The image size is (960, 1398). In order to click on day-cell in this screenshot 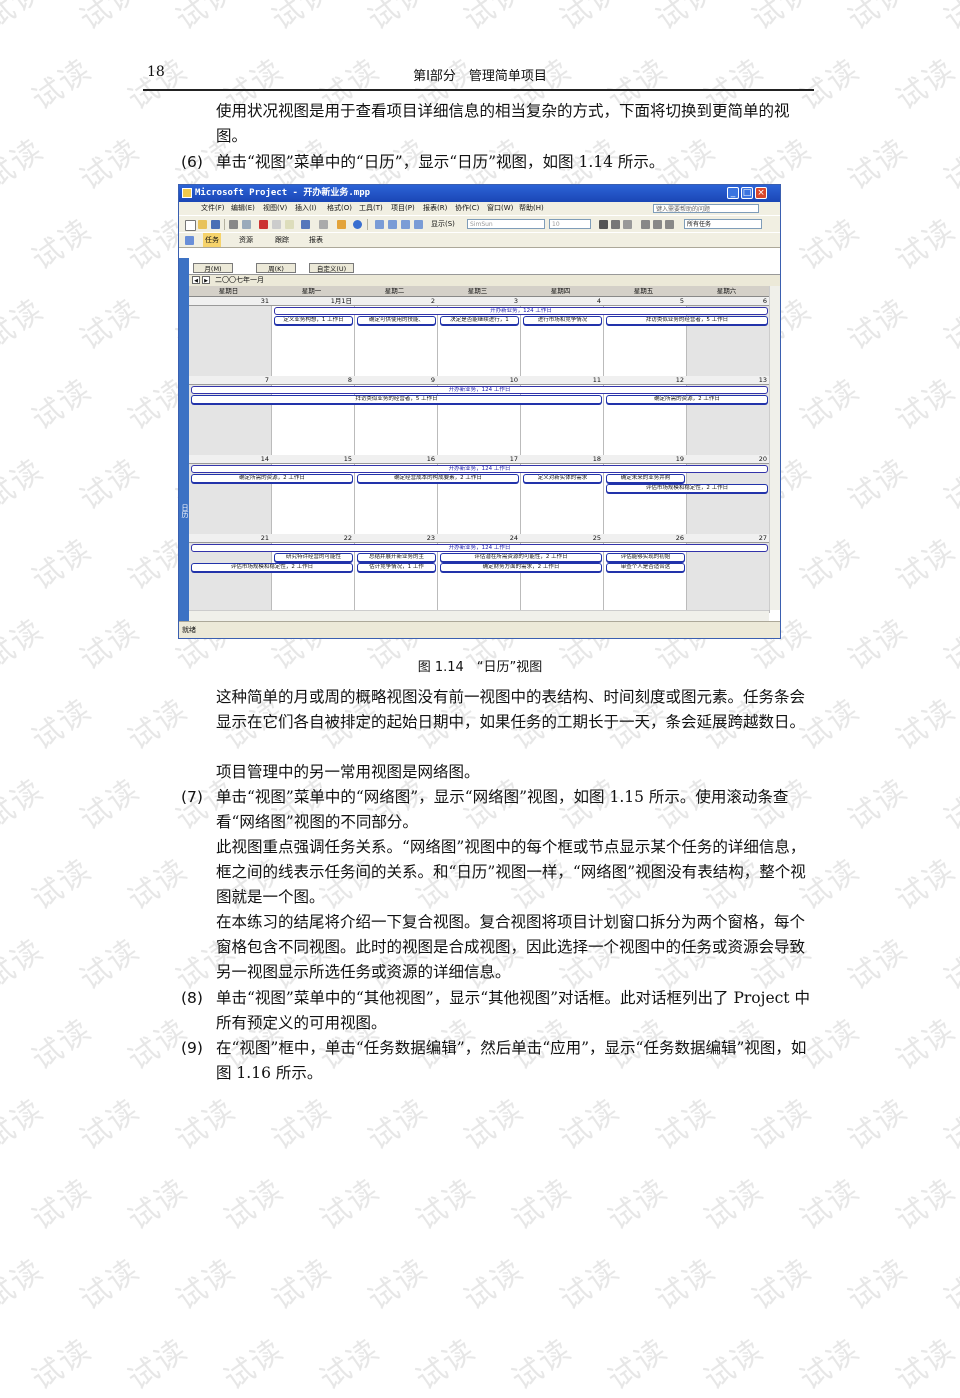, I will do `click(230, 336)`.